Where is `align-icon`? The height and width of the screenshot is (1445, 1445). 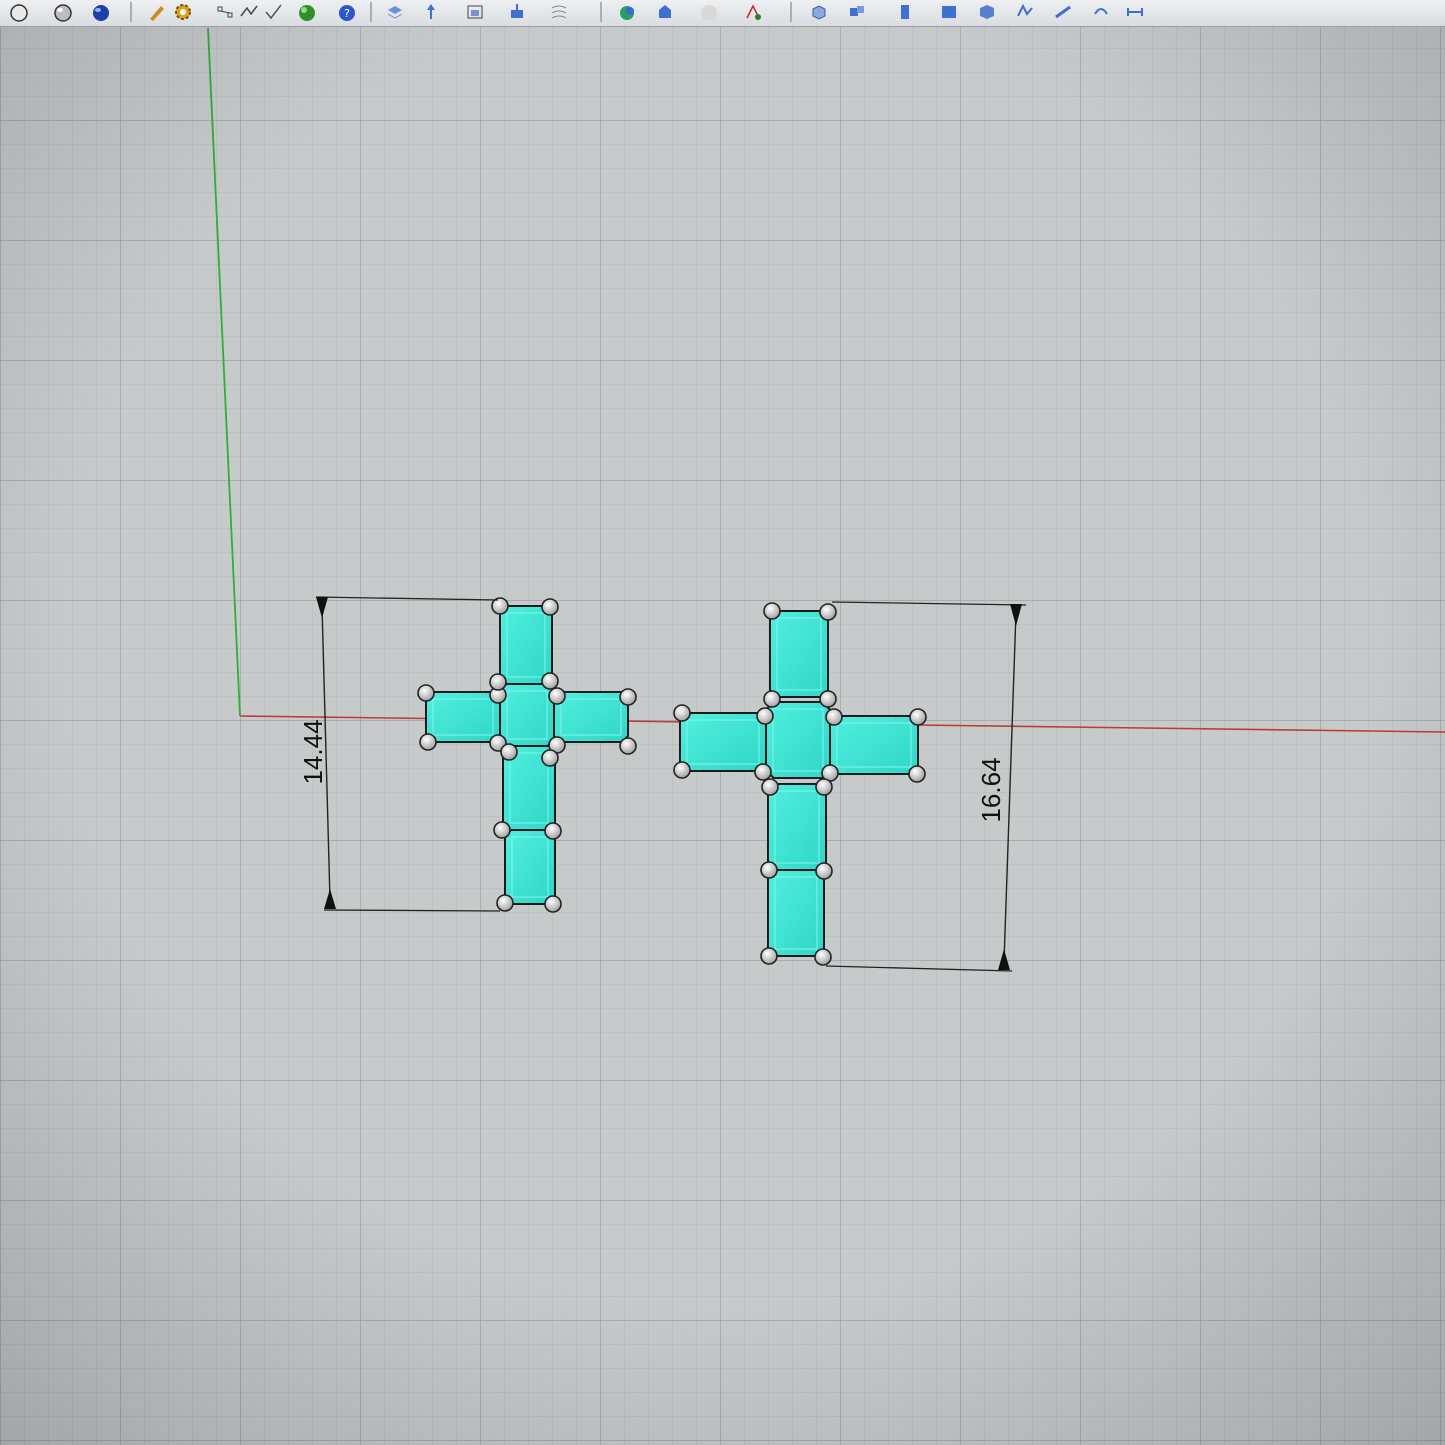
align-icon is located at coordinates (475, 12).